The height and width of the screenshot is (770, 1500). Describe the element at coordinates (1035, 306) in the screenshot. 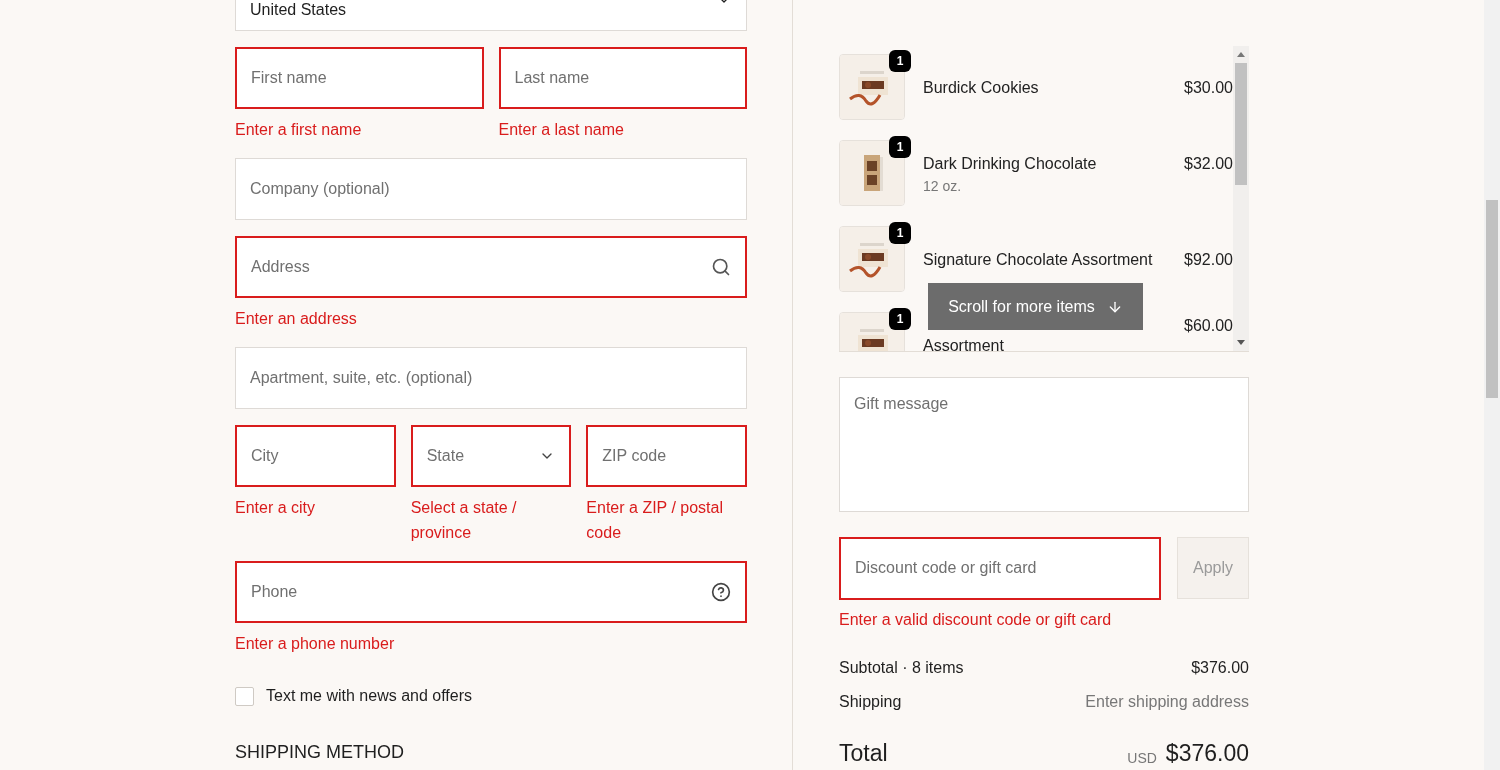

I see `scroll-hint: Scroll for more items` at that location.